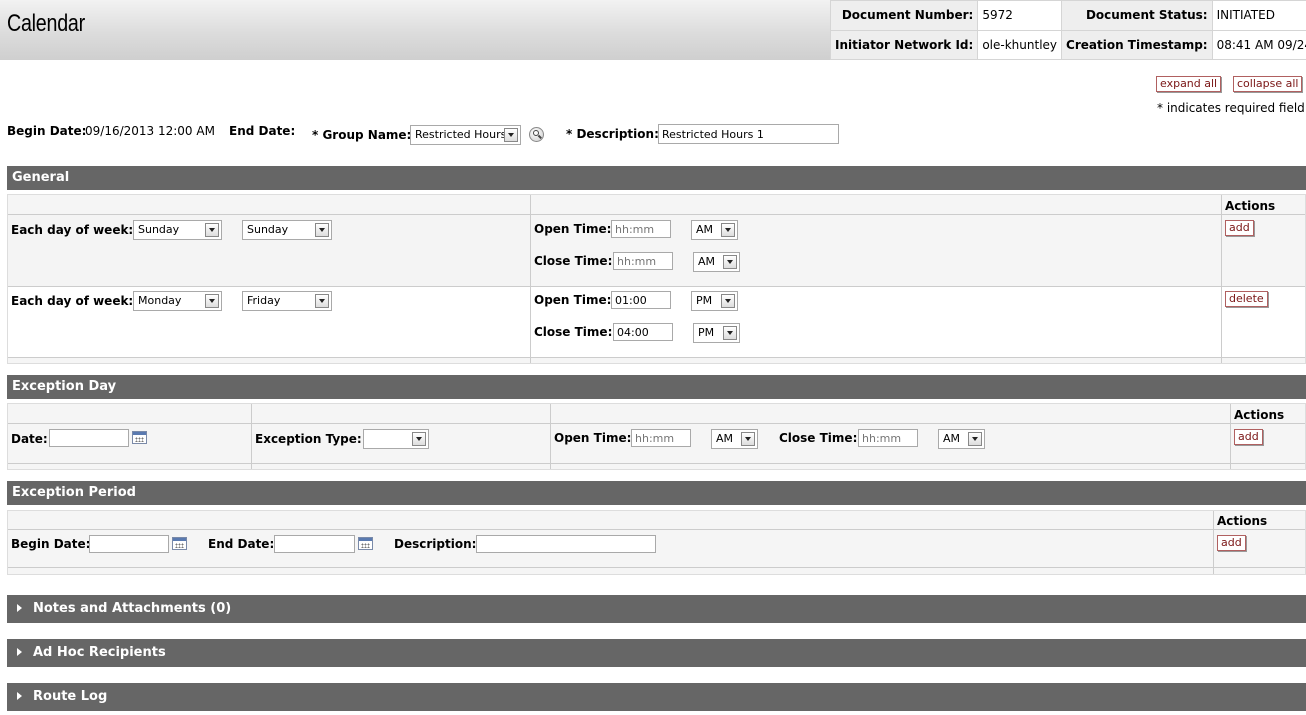 The image size is (1306, 715). I want to click on row2-open-time-input, so click(641, 300).